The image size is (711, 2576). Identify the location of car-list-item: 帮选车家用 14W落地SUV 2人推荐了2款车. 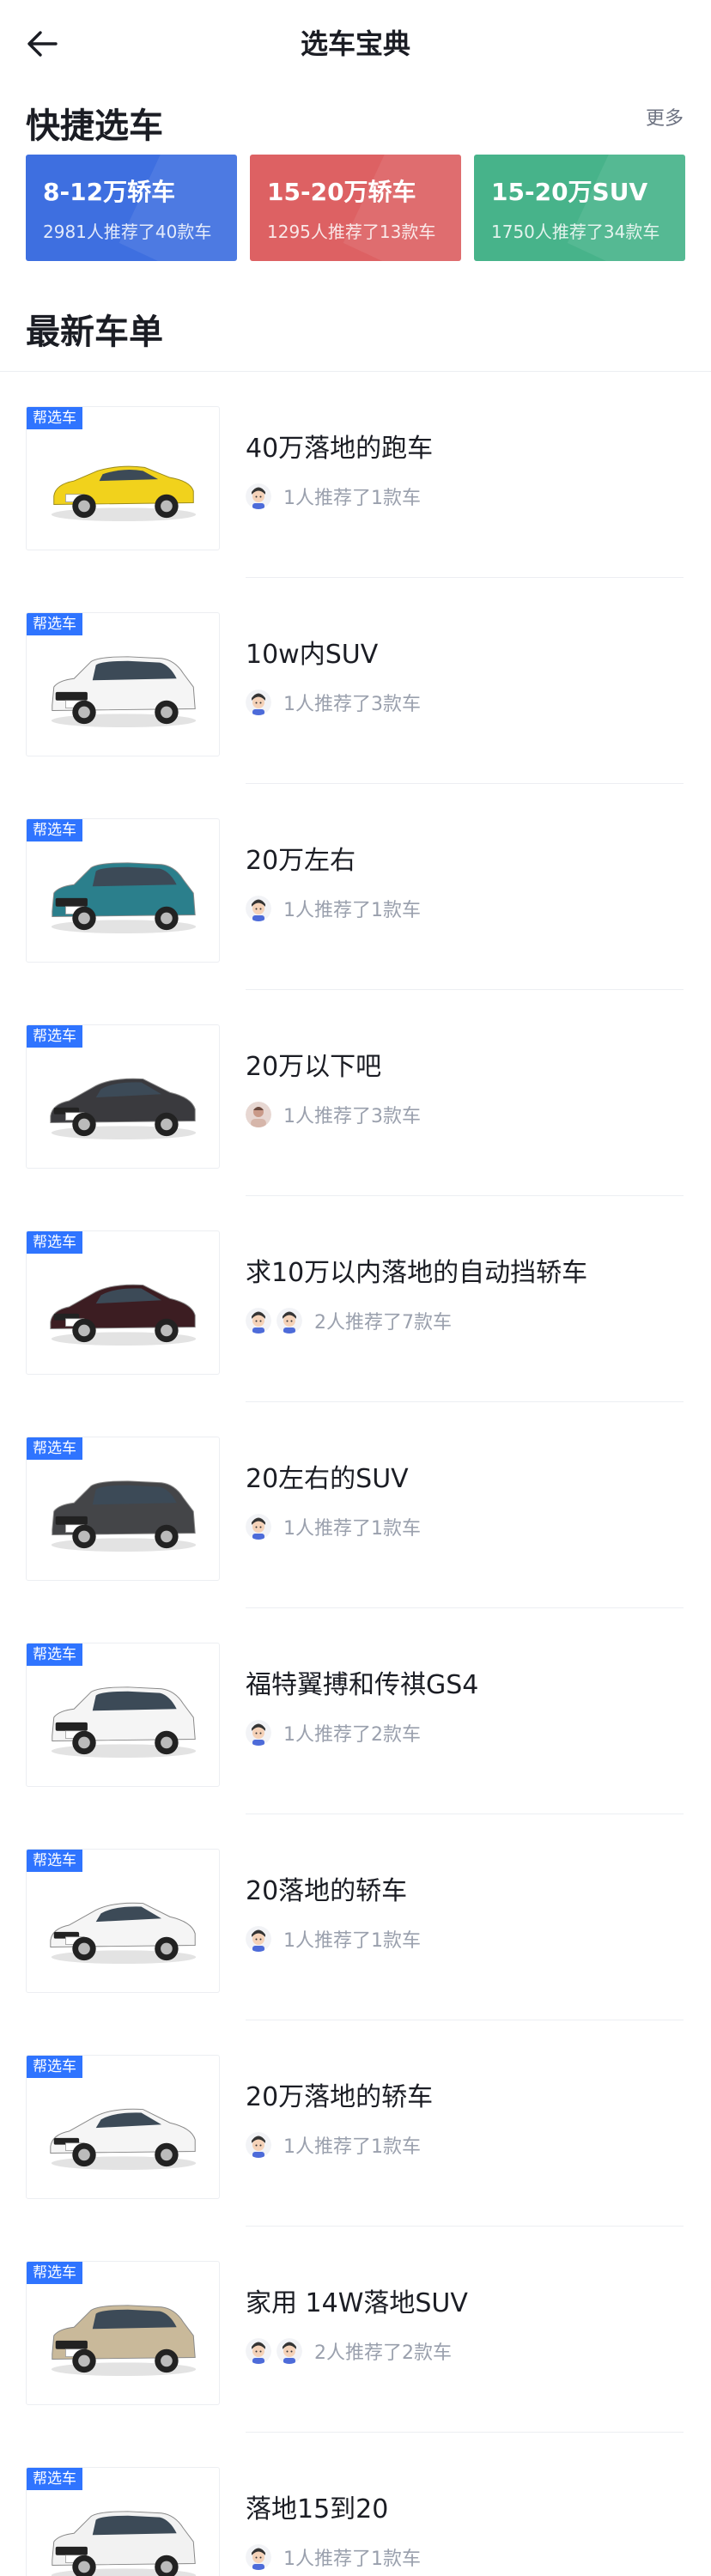
(355, 2330).